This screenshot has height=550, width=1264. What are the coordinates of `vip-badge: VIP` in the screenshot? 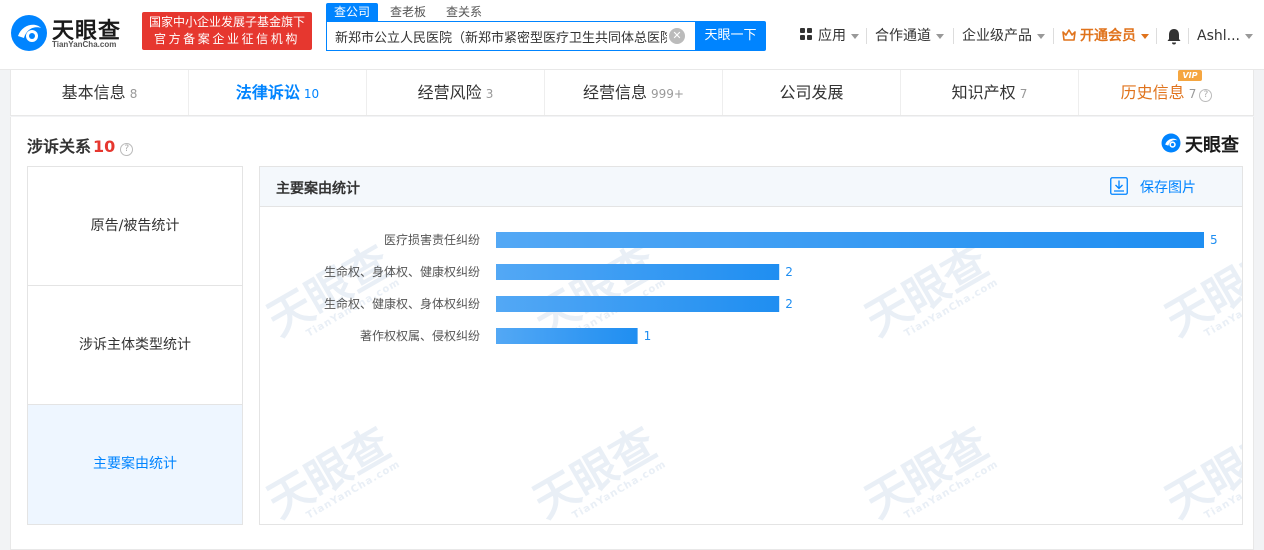 It's located at (1190, 75).